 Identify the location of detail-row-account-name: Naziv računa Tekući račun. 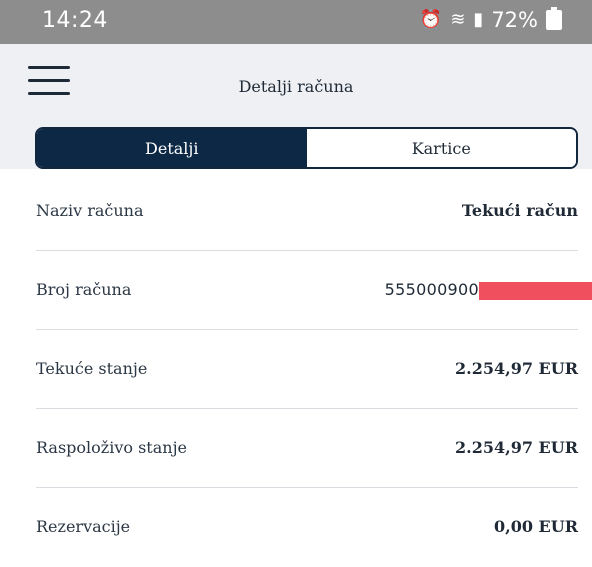
(296, 211).